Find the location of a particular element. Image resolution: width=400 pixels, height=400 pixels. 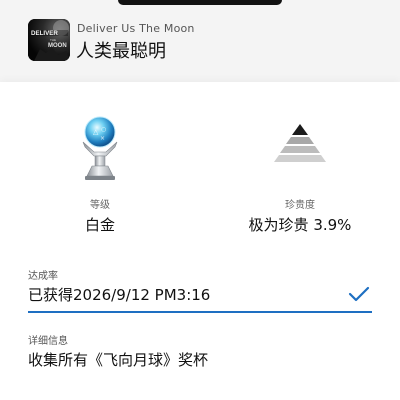

trophy-name: 人类最聪明 is located at coordinates (121, 51).